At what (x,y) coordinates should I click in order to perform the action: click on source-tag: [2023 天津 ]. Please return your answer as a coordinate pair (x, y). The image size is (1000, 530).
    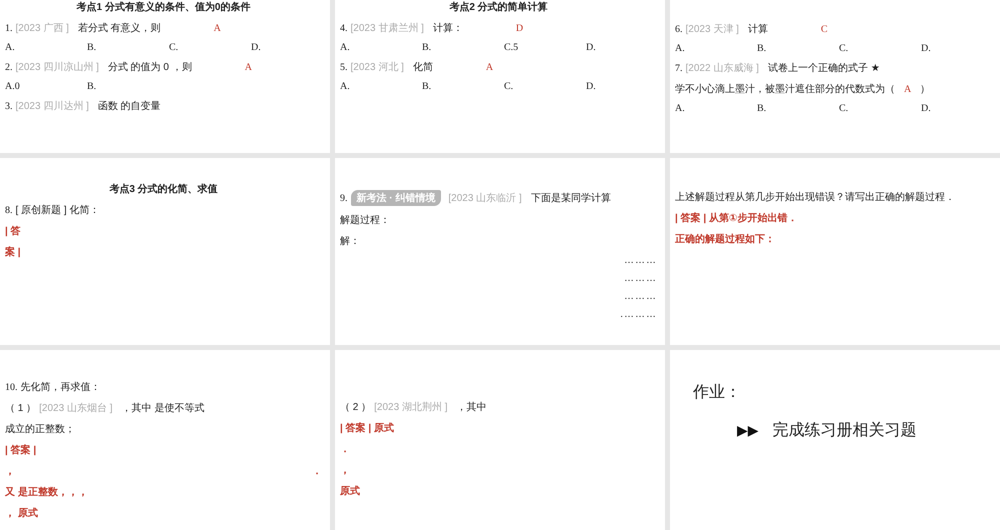
    Looking at the image, I should click on (712, 29).